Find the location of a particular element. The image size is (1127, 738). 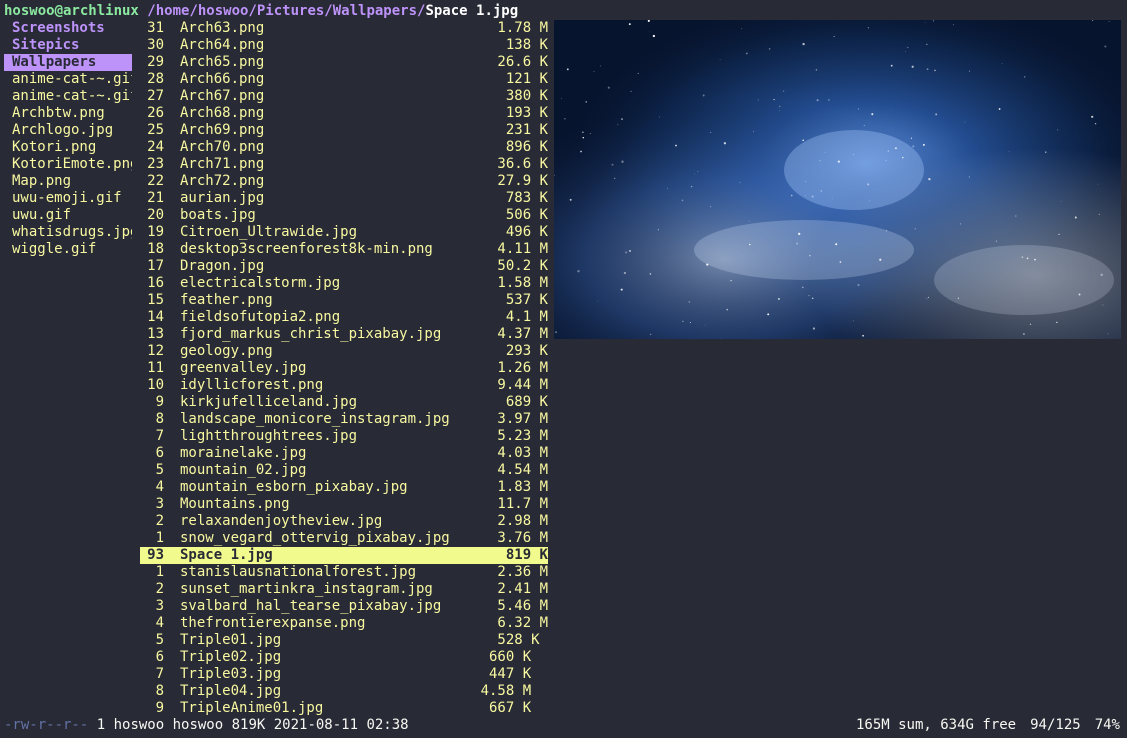

parent-dir-item: Screenshots is located at coordinates (68, 28).